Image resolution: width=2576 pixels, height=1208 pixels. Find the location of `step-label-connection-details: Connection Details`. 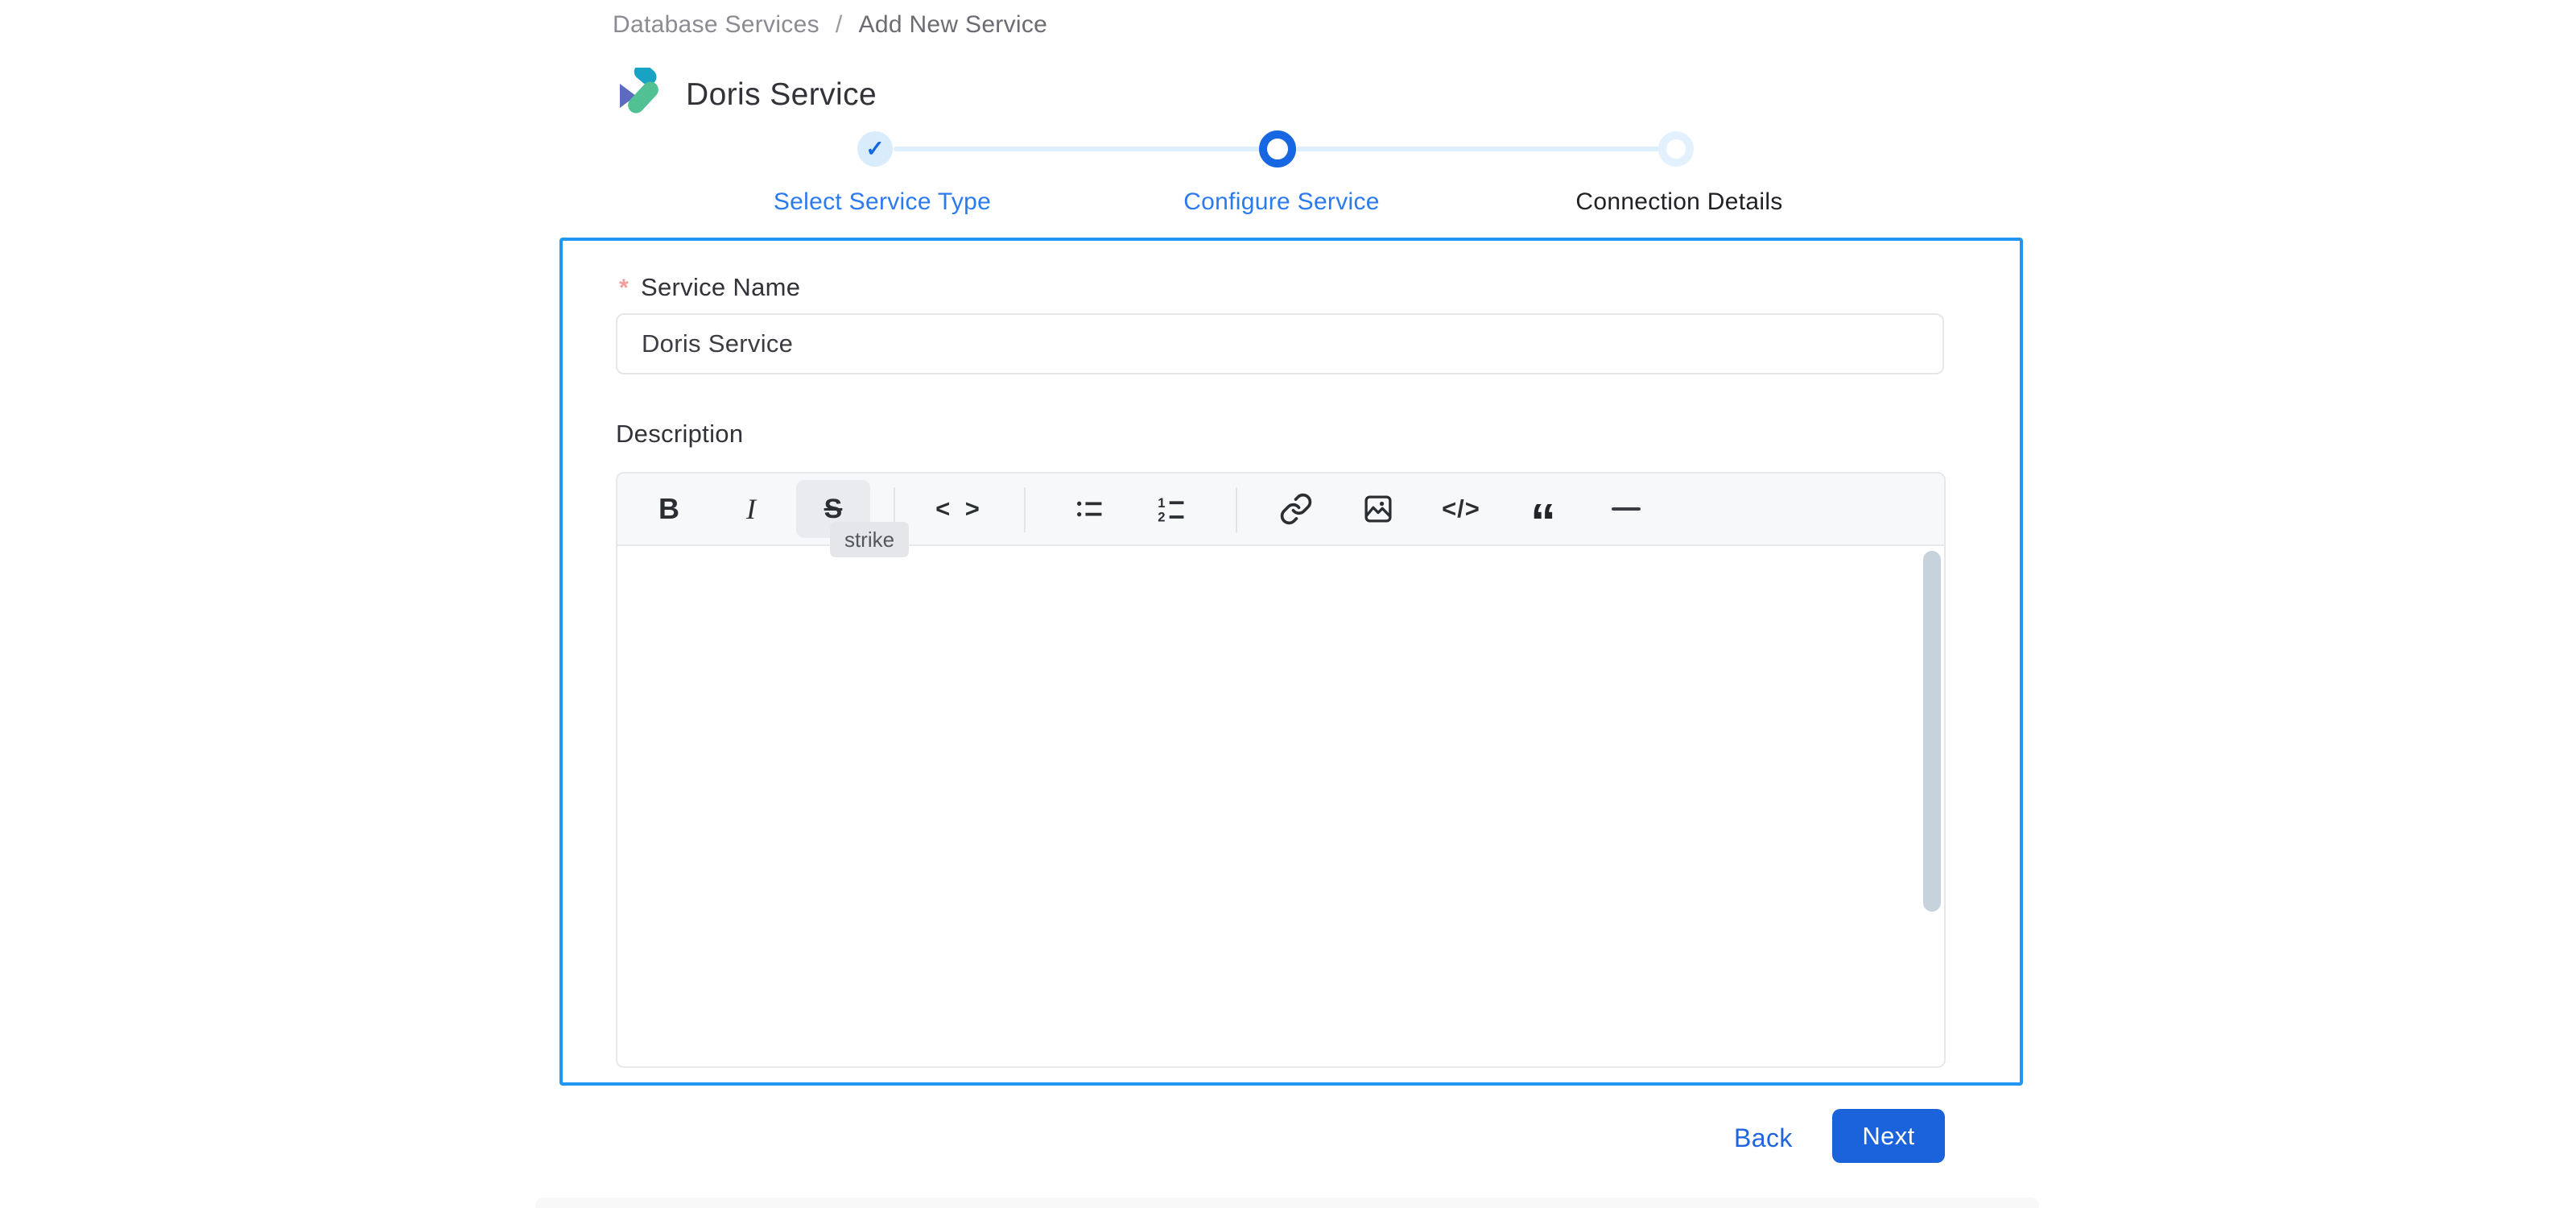

step-label-connection-details: Connection Details is located at coordinates (1678, 202).